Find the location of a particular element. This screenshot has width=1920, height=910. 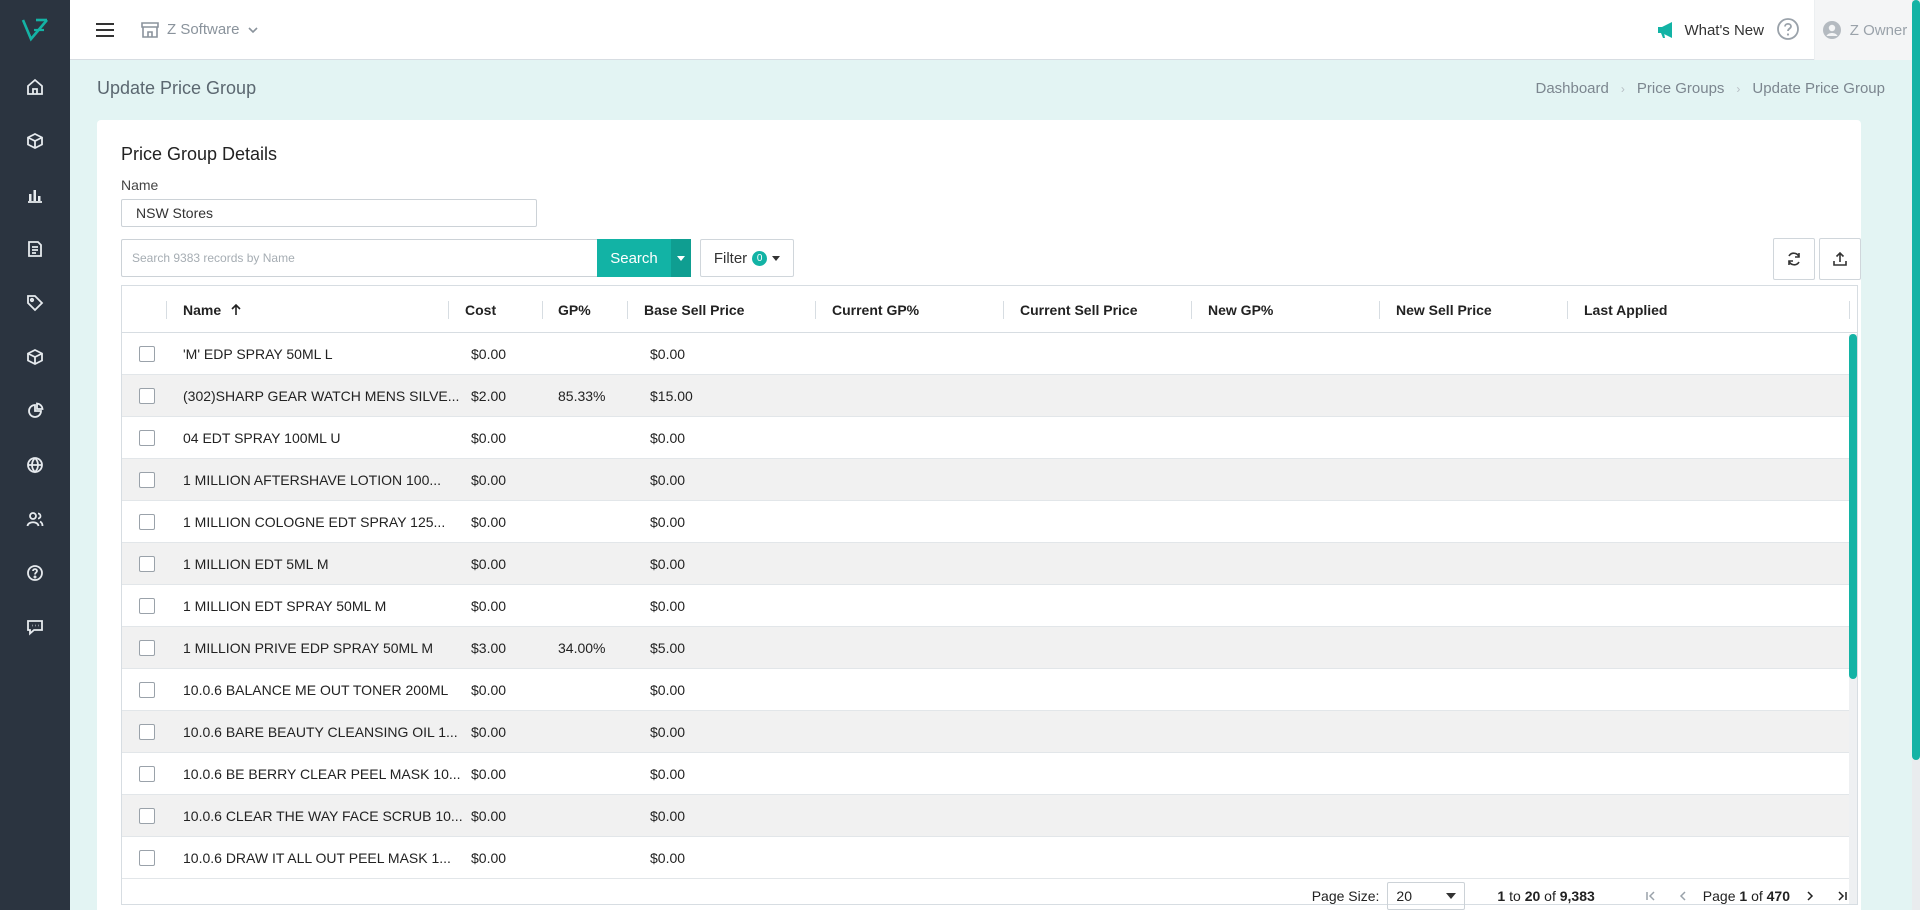

page-scrollbar-thumb is located at coordinates (1916, 380).